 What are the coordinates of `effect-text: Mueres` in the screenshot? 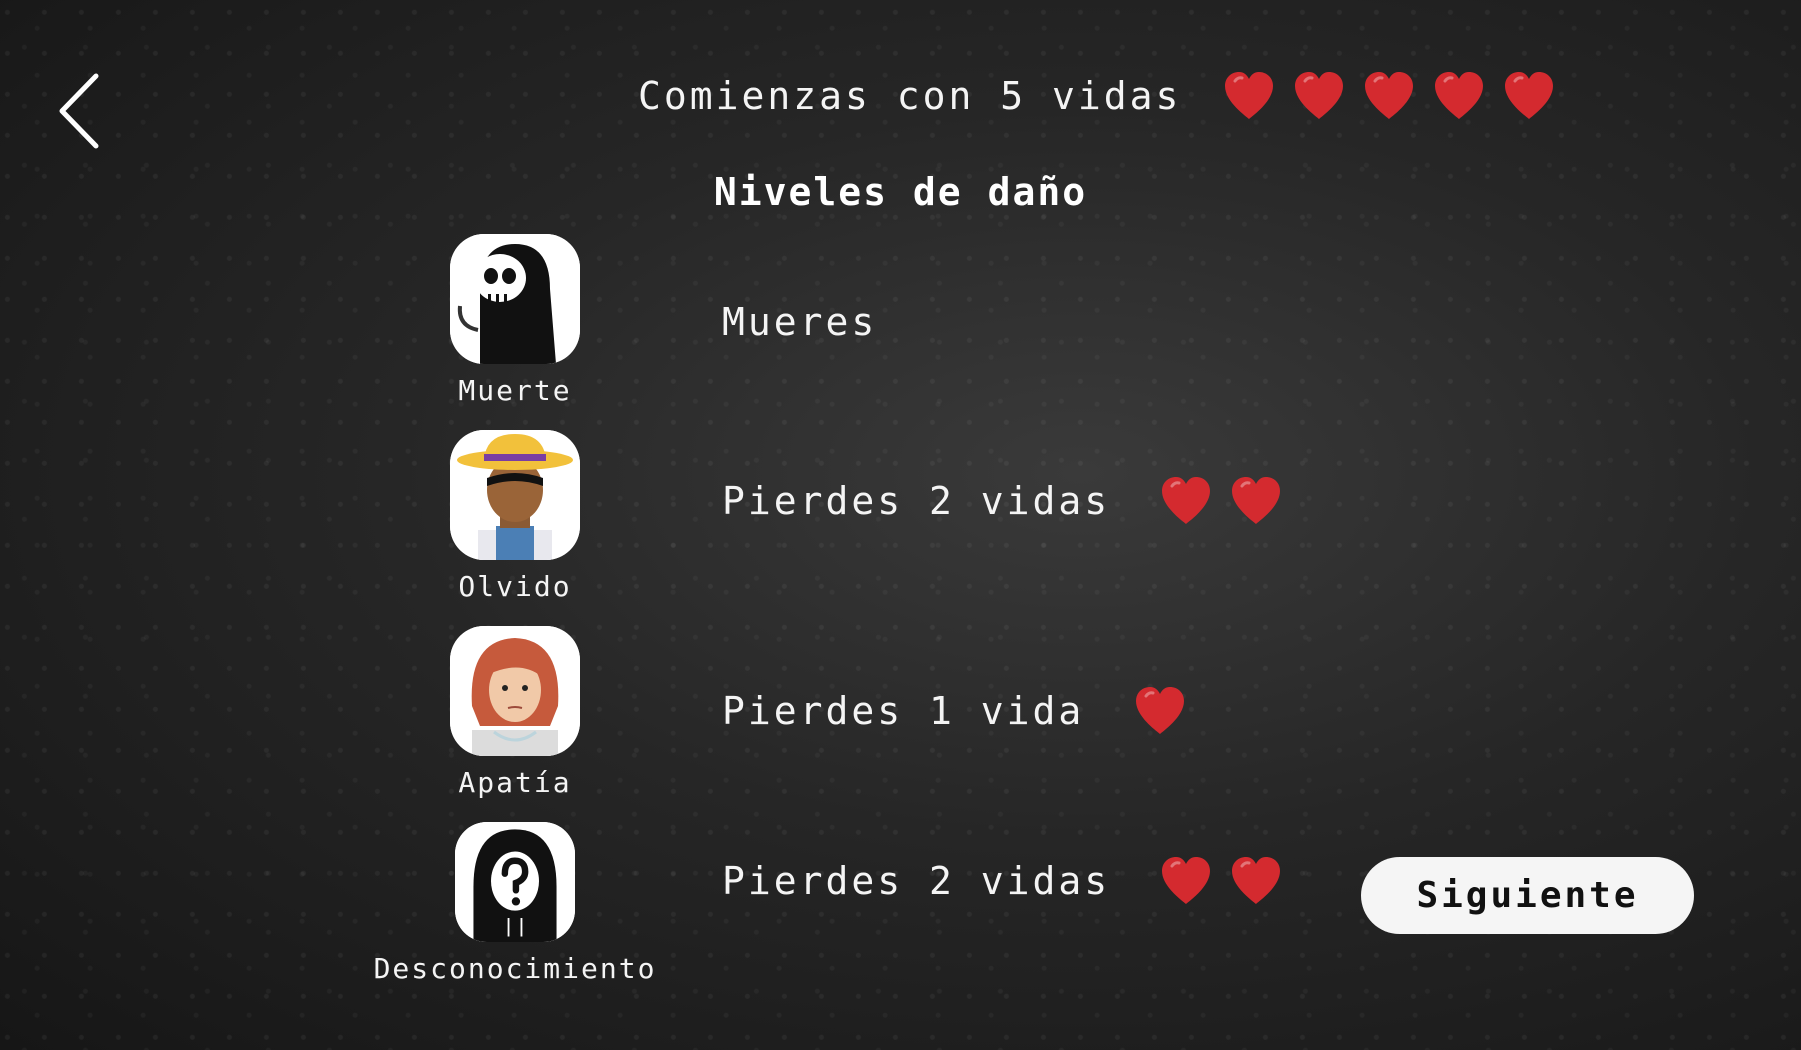 It's located at (800, 322).